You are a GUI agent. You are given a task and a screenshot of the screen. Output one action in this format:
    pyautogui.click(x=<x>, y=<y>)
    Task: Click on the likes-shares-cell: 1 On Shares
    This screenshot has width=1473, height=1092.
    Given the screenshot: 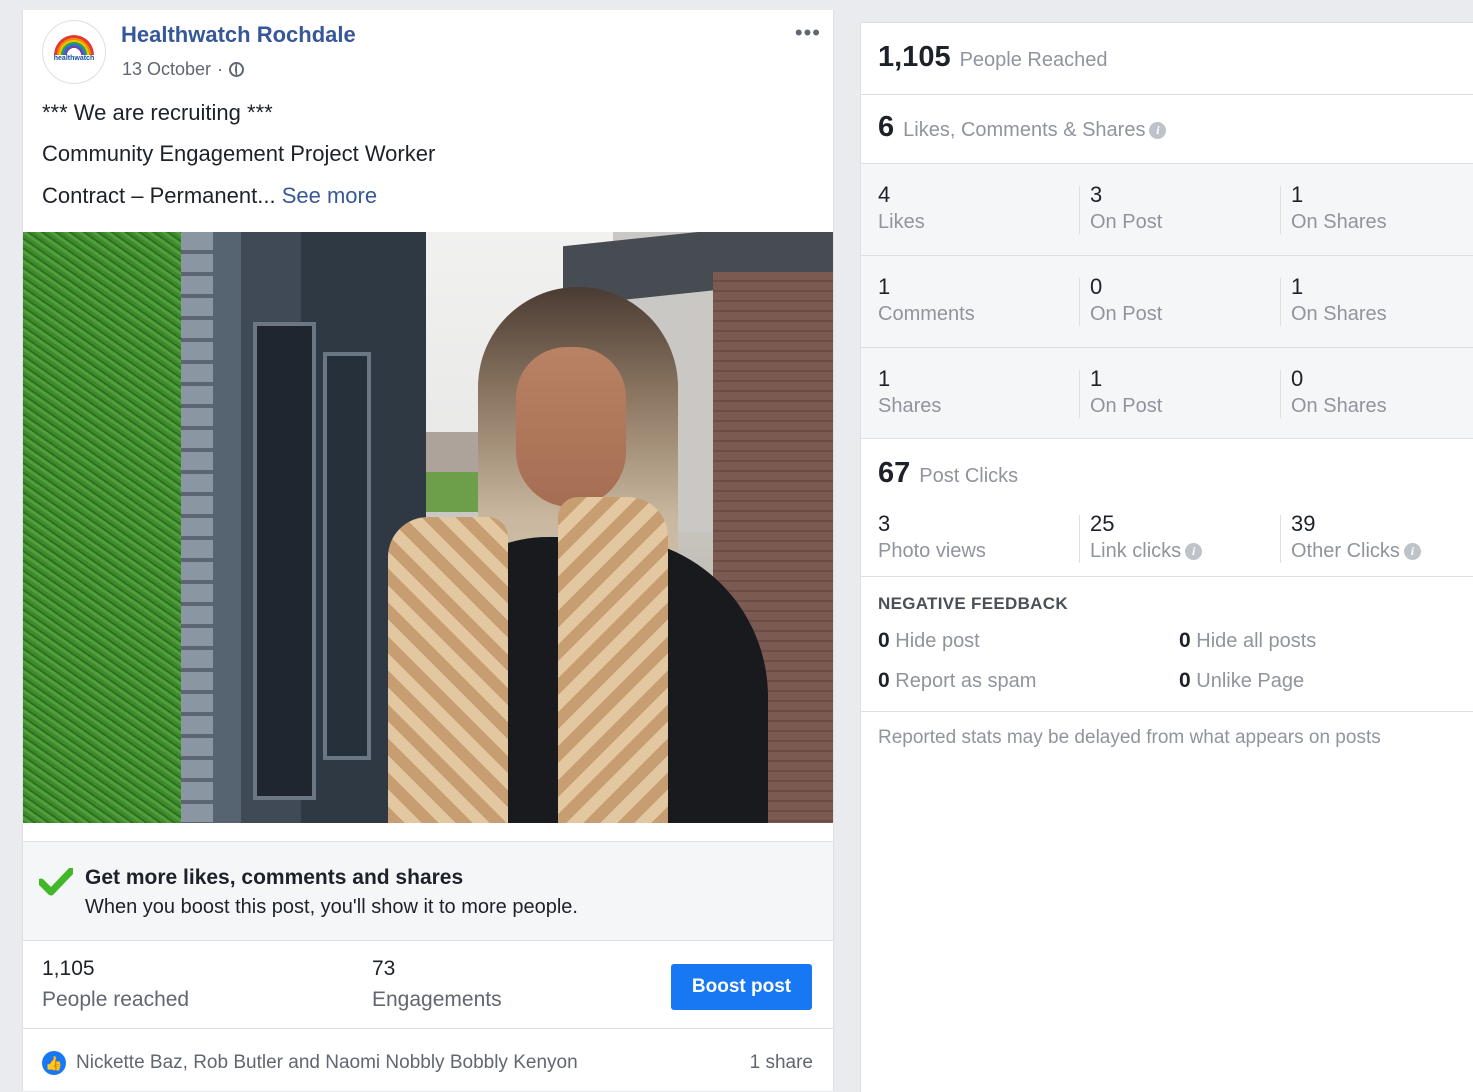 What is the action you would take?
    pyautogui.click(x=1339, y=208)
    